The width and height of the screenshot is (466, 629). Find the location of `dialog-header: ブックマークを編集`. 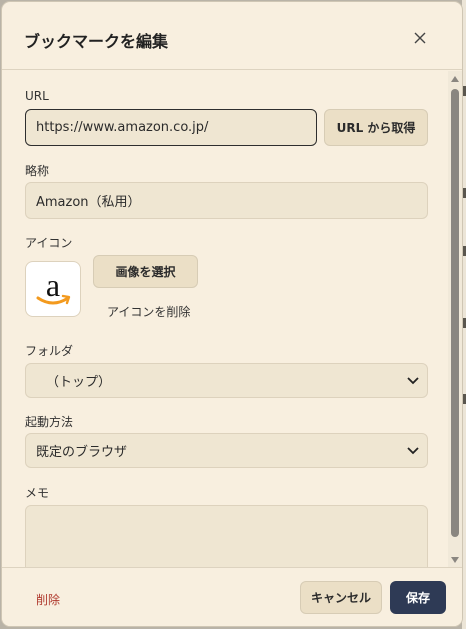

dialog-header: ブックマークを編集 is located at coordinates (232, 36).